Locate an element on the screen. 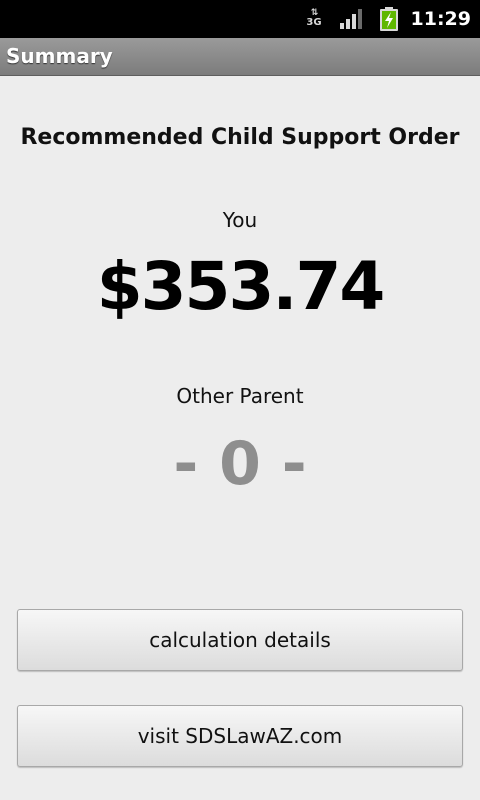 The width and height of the screenshot is (480, 800). title-bar: Summary is located at coordinates (240, 57).